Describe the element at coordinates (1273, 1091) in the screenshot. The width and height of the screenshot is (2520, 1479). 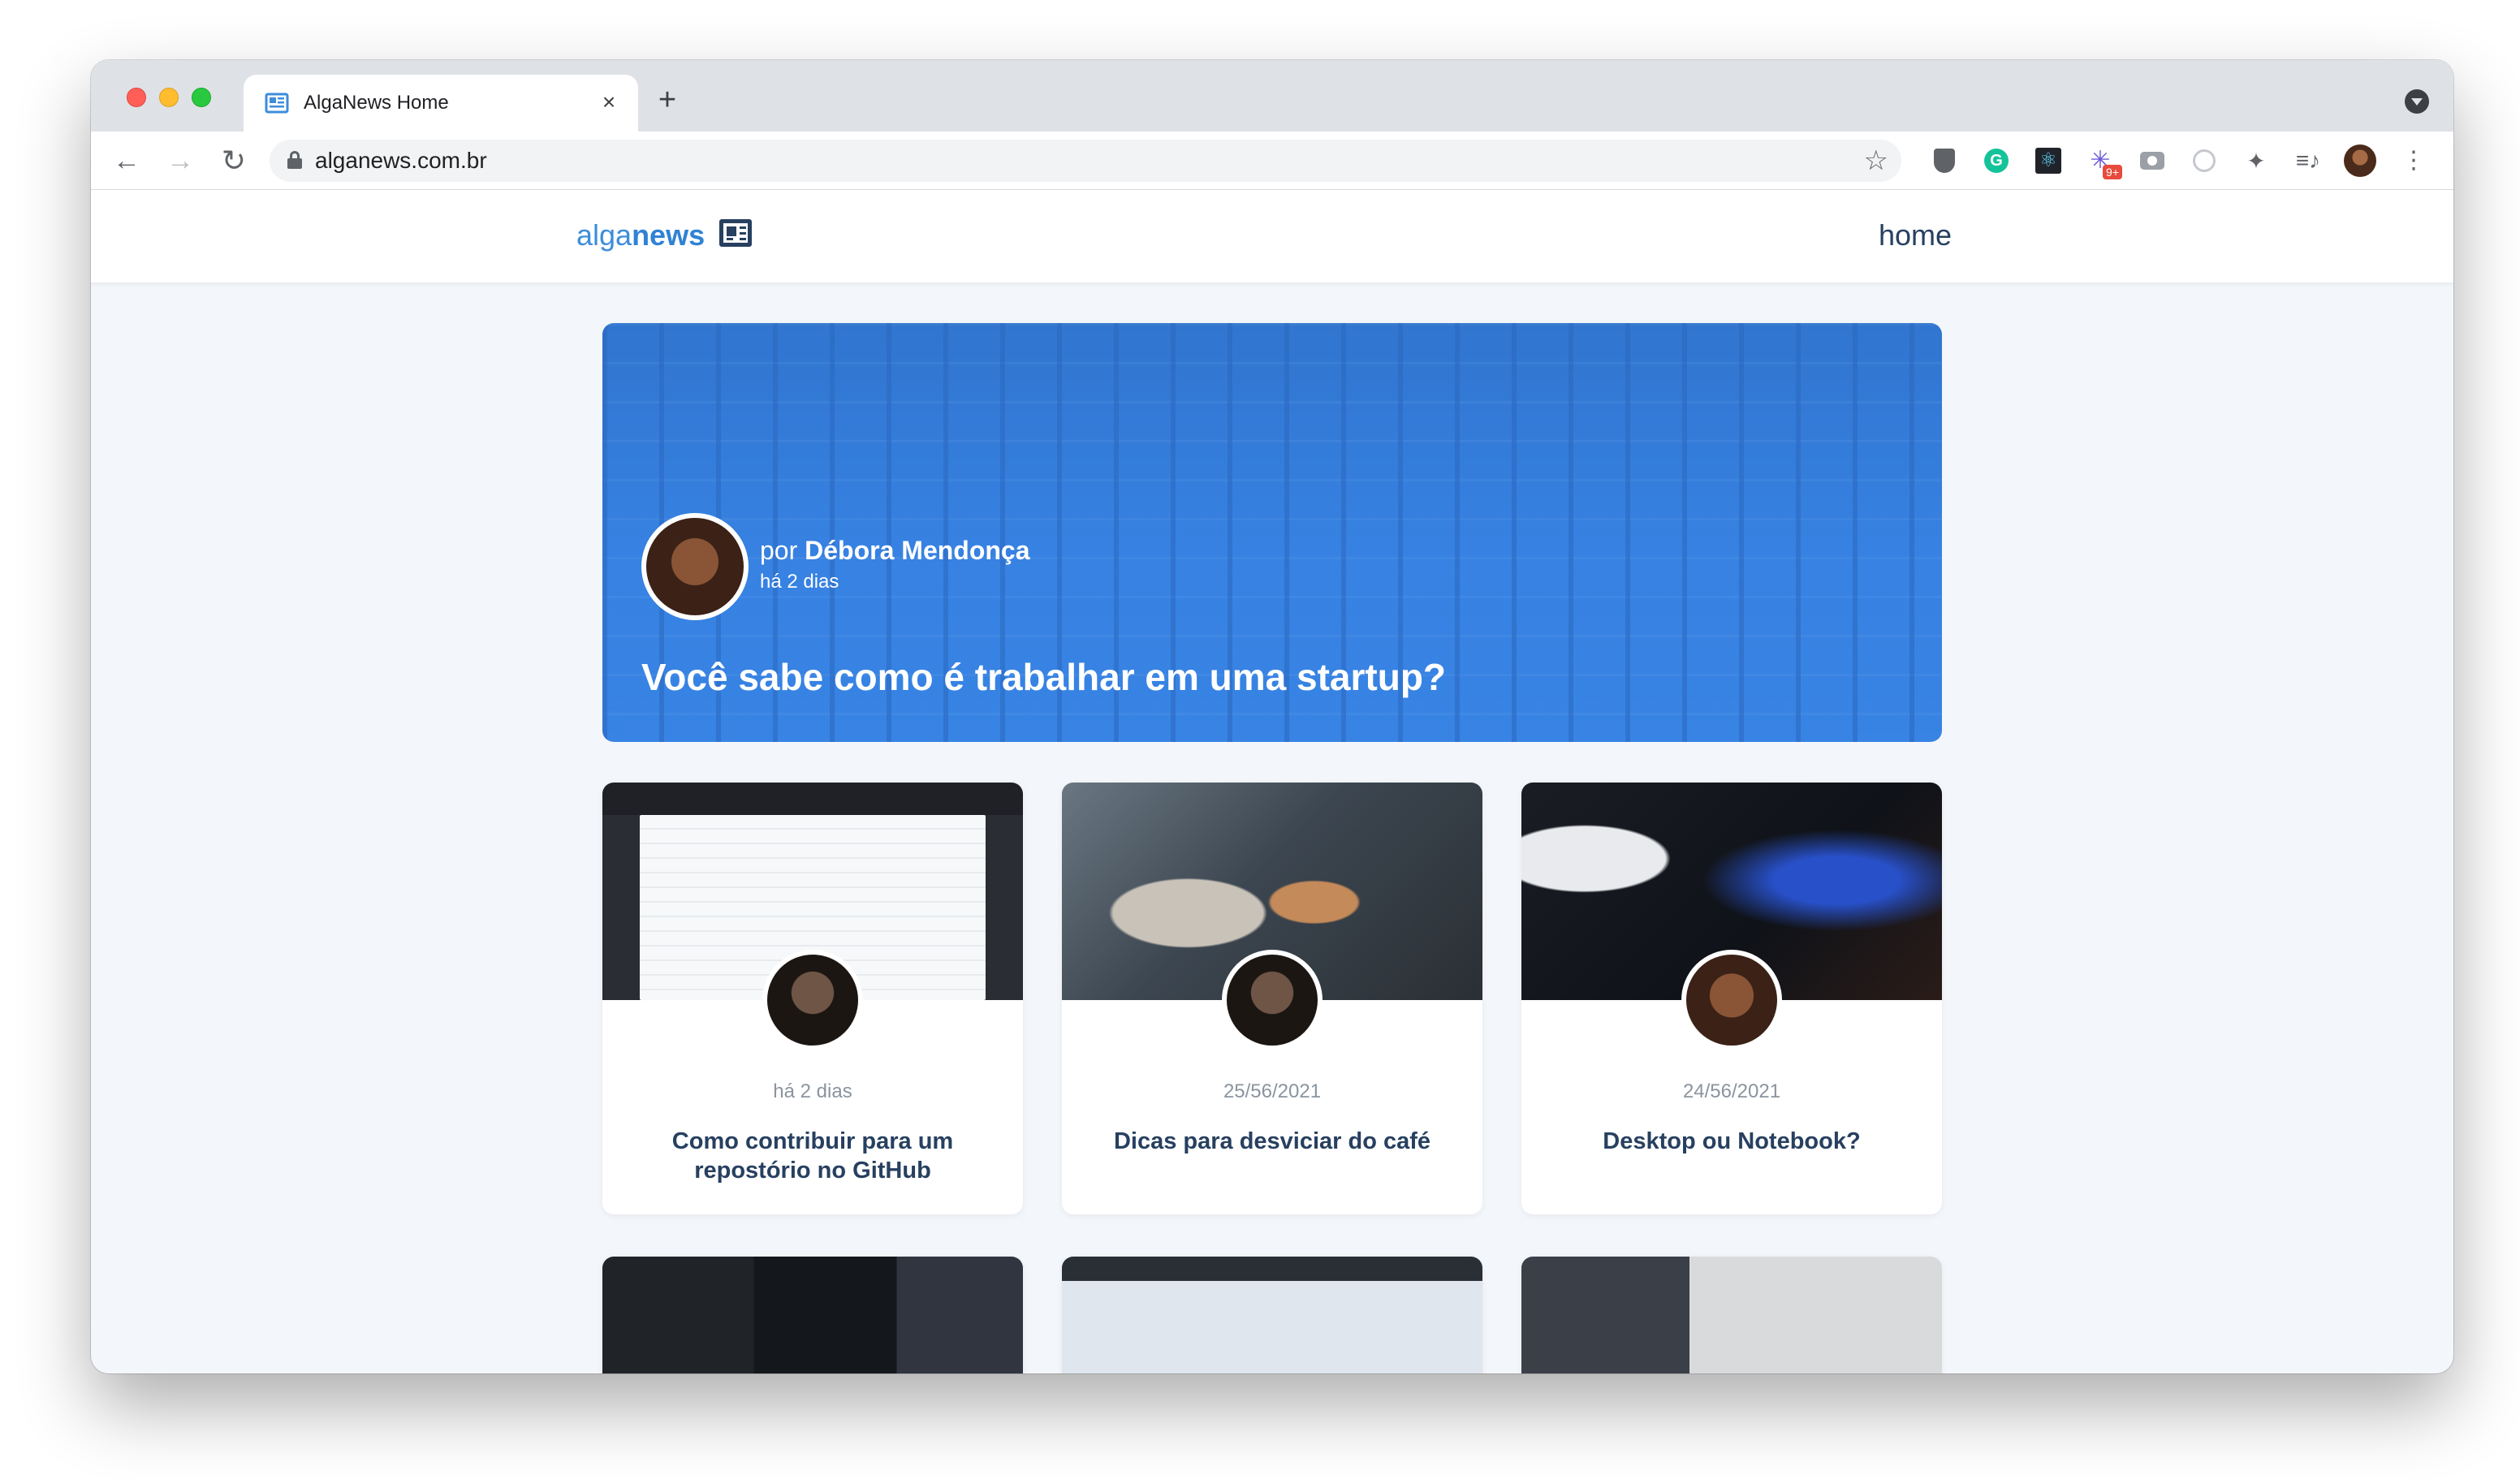
I see `post-date: 25/56/2021` at that location.